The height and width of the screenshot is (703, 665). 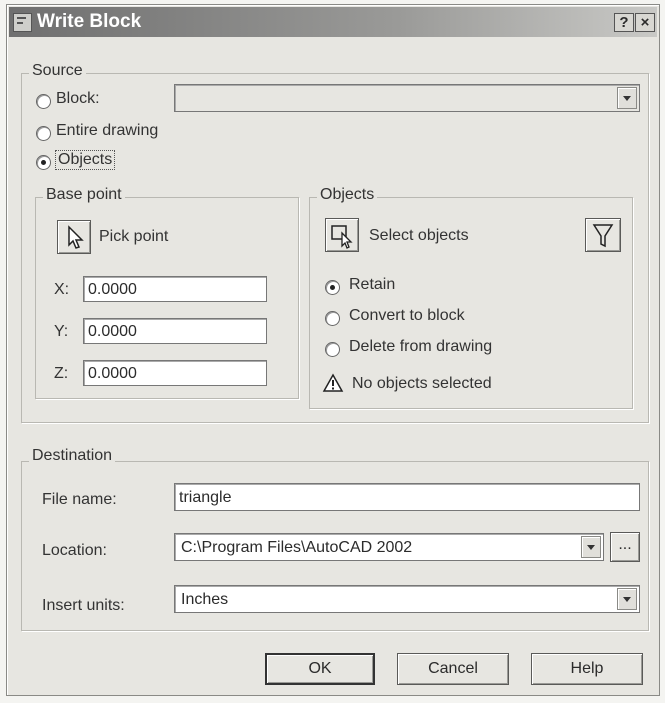 I want to click on help-label: Help, so click(x=587, y=668).